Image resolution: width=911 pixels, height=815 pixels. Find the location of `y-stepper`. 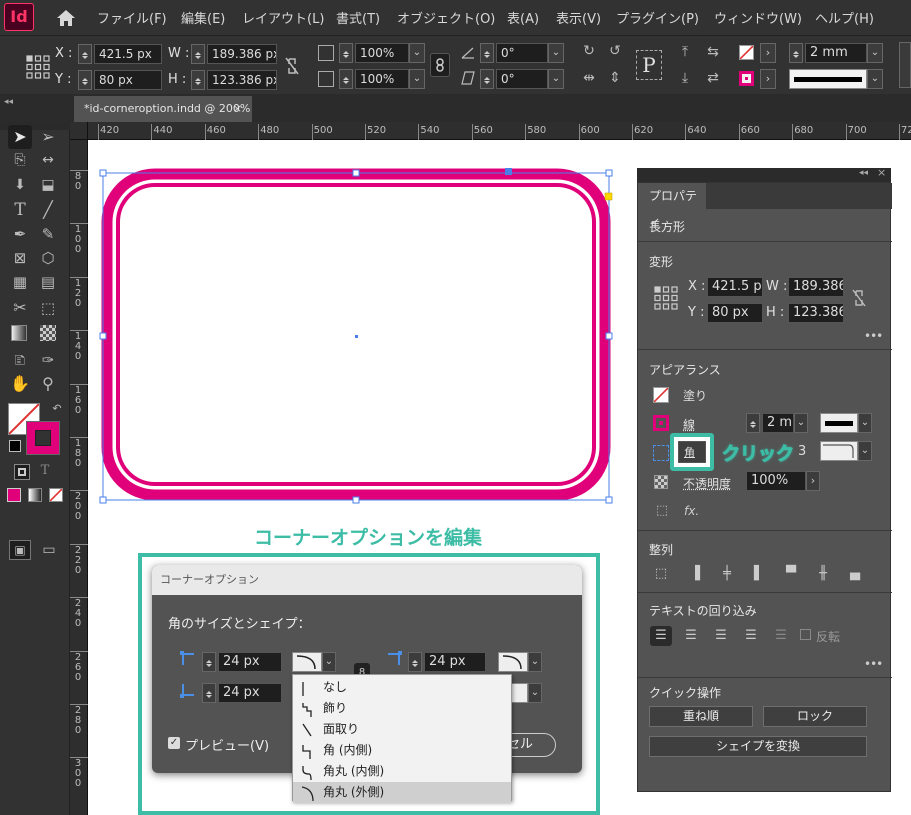

y-stepper is located at coordinates (85, 80).